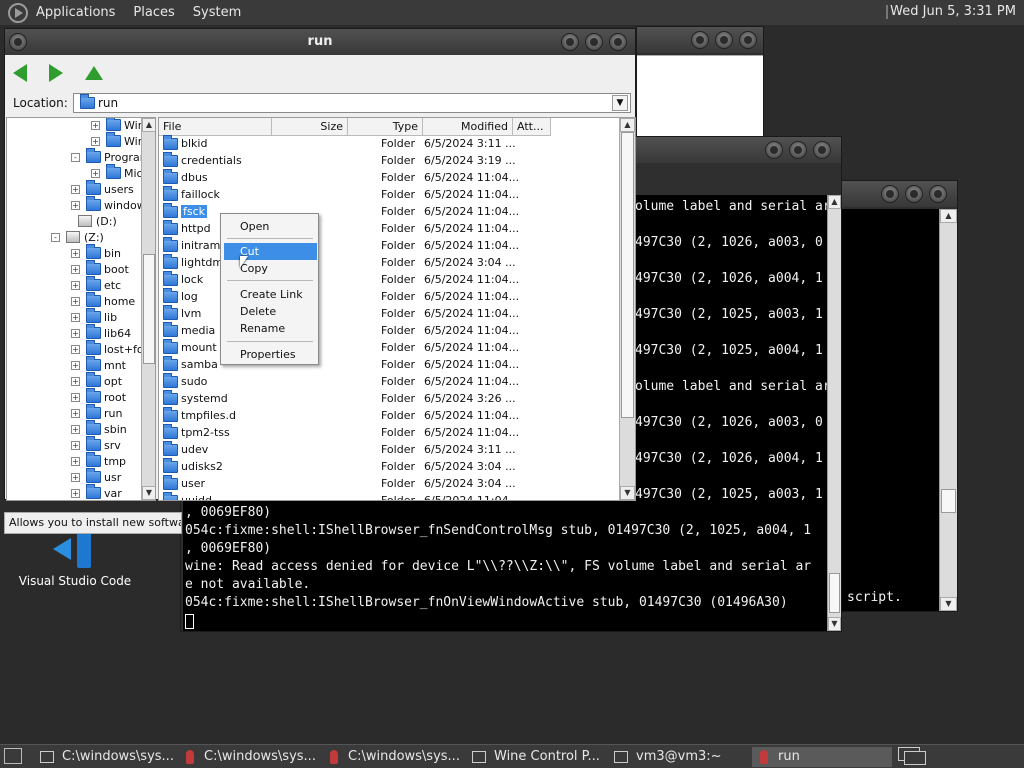 This screenshot has height=768, width=1024. I want to click on tree-item: + run, so click(96, 412).